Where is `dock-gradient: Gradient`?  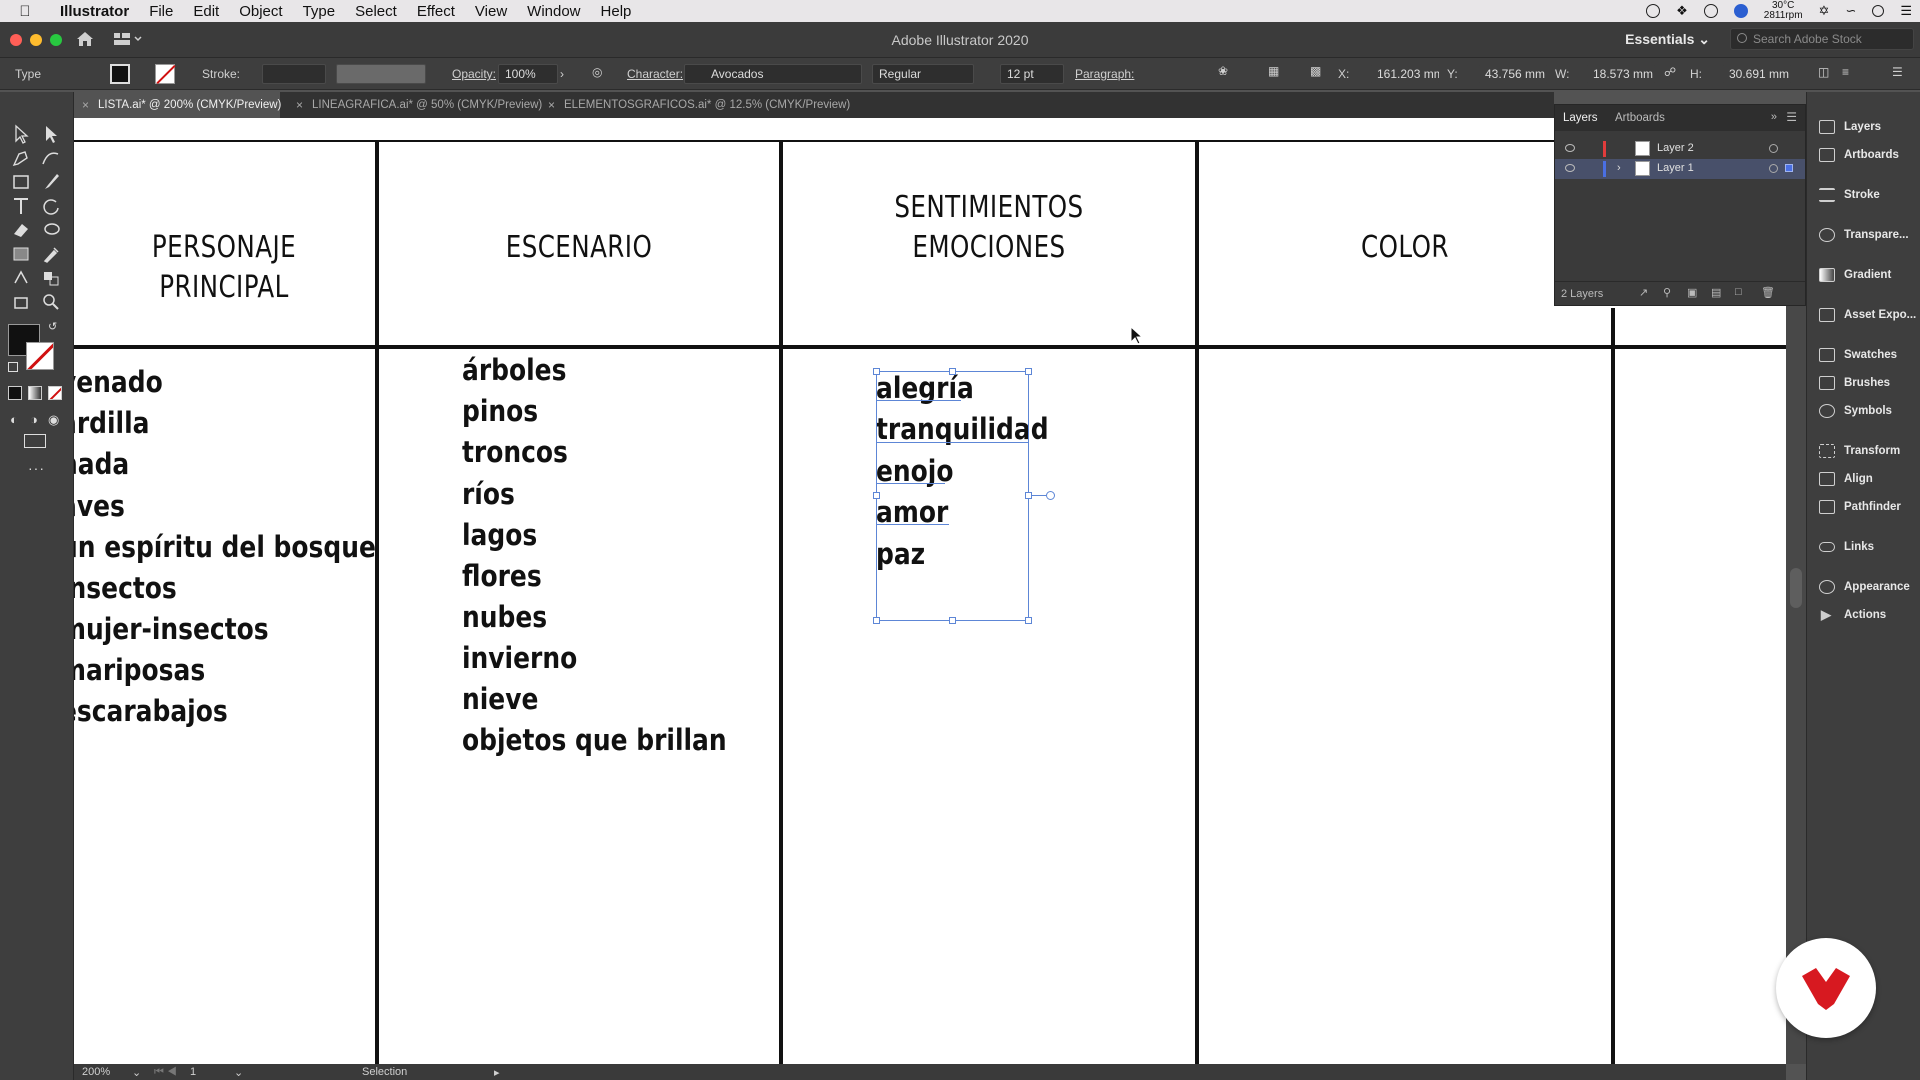
dock-gradient: Gradient is located at coordinates (1863, 275).